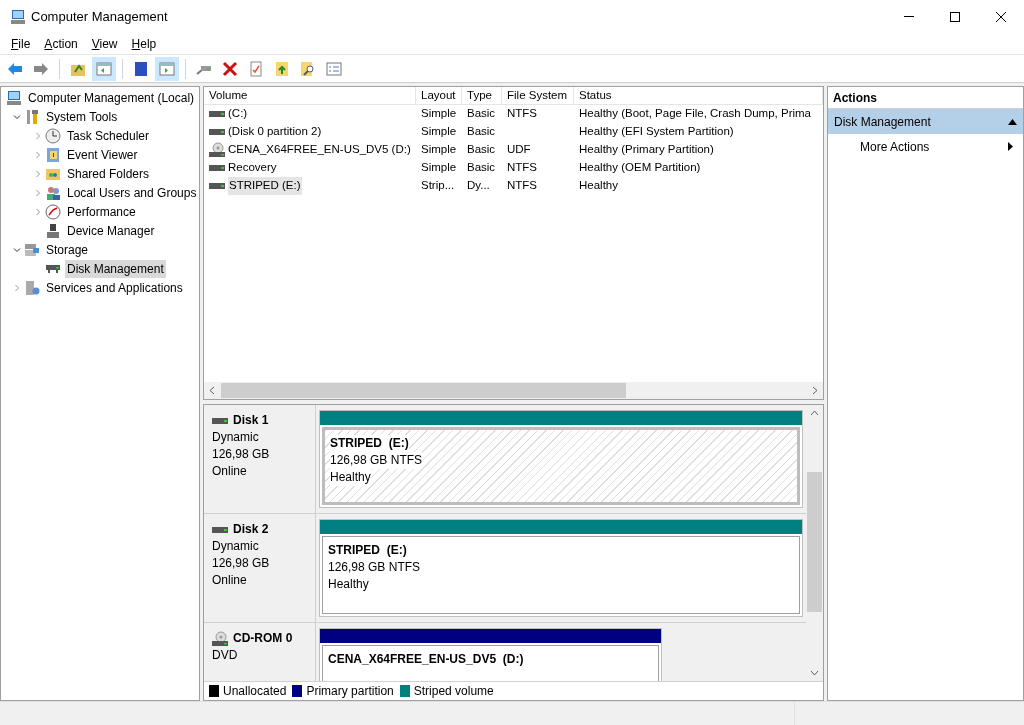 Image resolution: width=1024 pixels, height=725 pixels. I want to click on menu-item: File, so click(21, 43).